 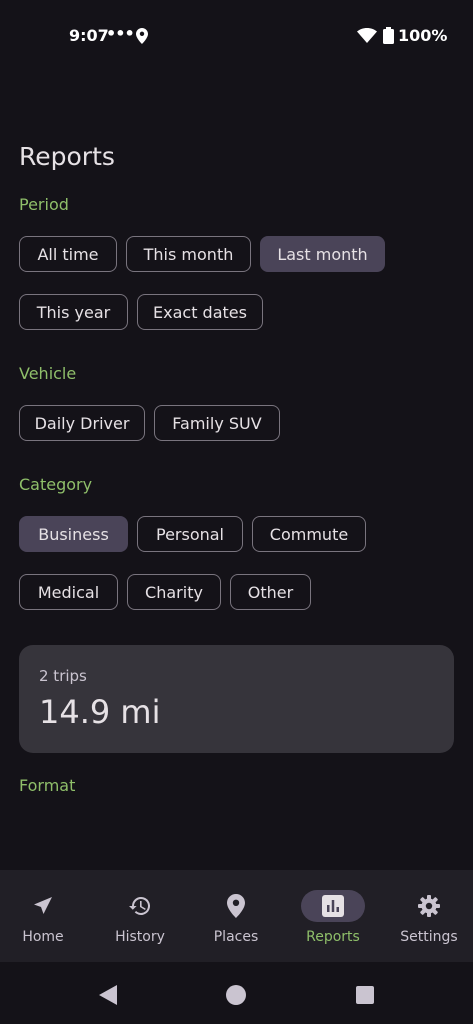 What do you see at coordinates (44, 204) in the screenshot?
I see `period-section-label: Period` at bounding box center [44, 204].